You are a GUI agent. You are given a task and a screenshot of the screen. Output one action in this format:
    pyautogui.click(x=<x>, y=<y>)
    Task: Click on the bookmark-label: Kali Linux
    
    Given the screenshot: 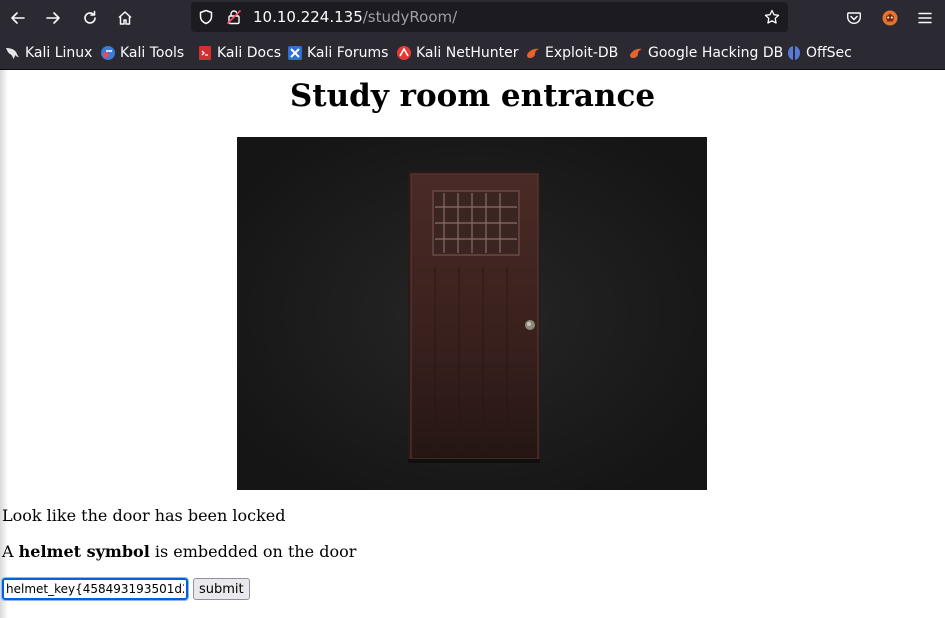 What is the action you would take?
    pyautogui.click(x=59, y=53)
    